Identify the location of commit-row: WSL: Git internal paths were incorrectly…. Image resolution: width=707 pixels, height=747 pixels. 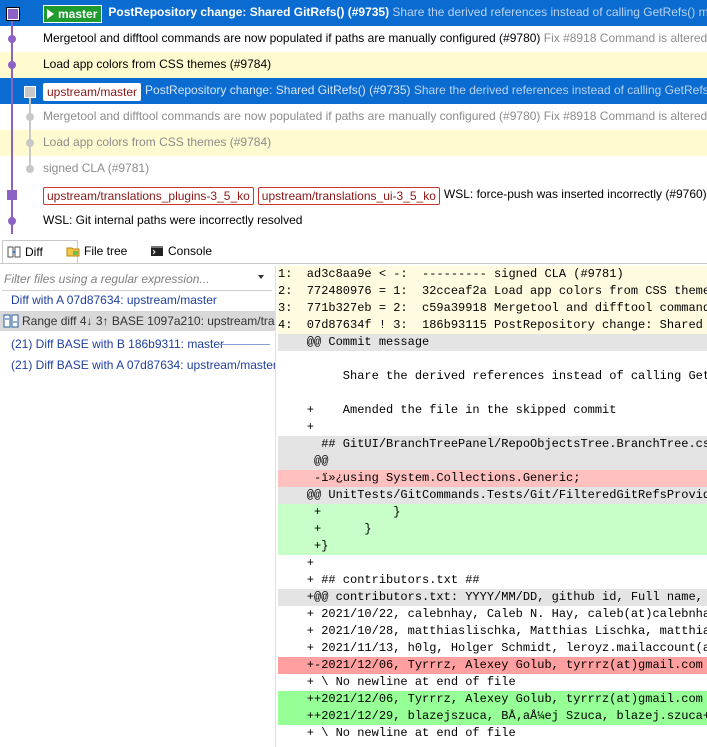
(353, 221).